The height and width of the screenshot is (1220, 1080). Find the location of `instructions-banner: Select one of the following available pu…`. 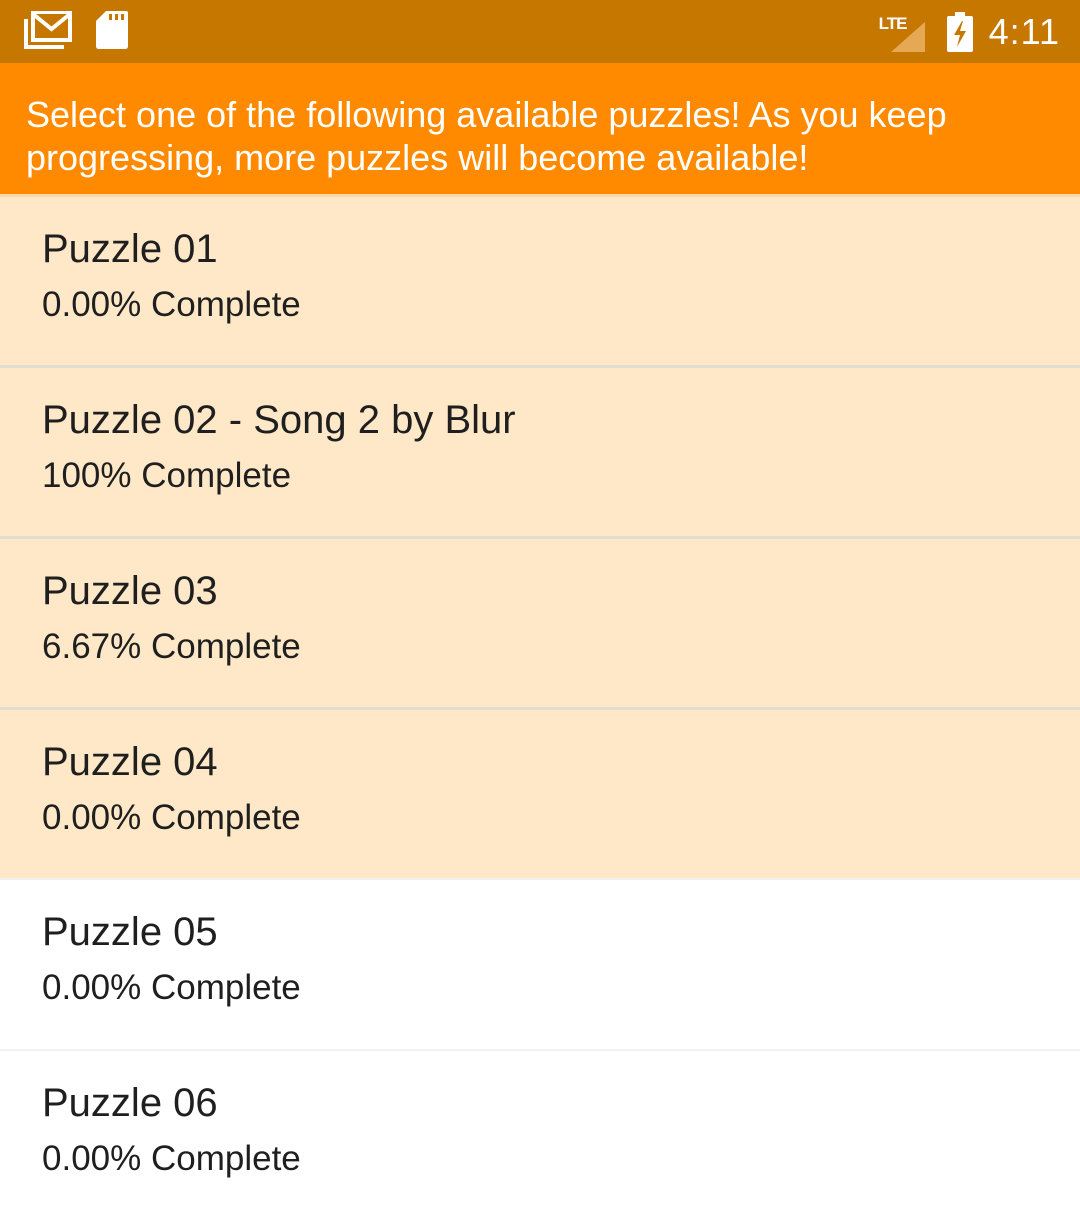

instructions-banner: Select one of the following available pu… is located at coordinates (540, 128).